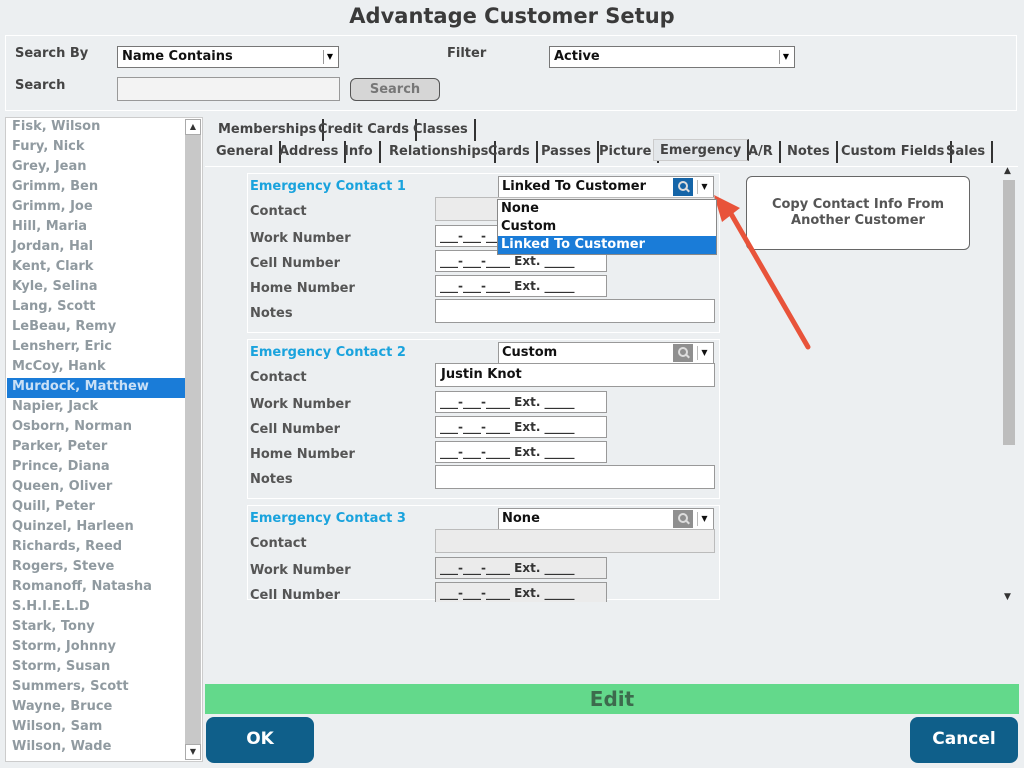  I want to click on list-item: Richards, Reed, so click(97, 548).